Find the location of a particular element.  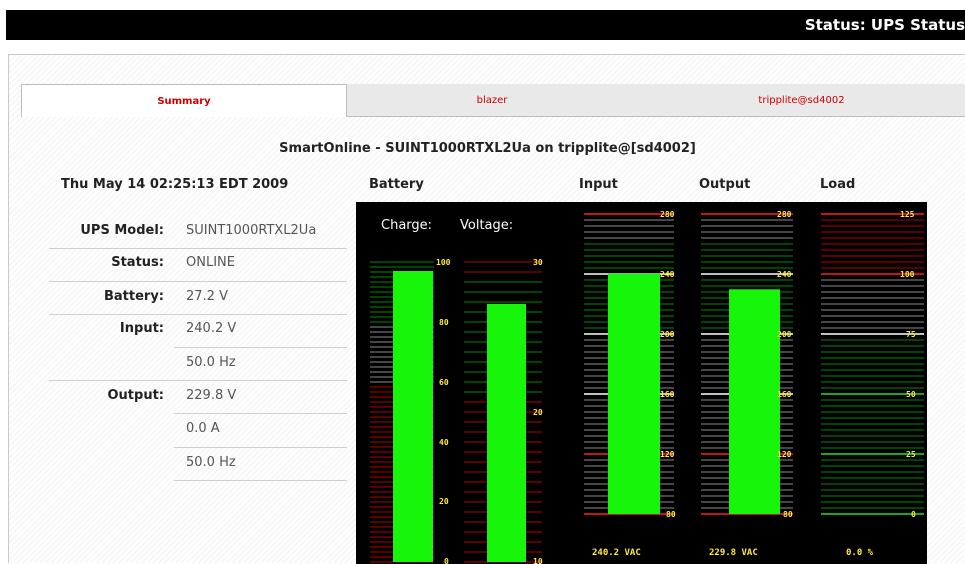

input-tick-280: 280 is located at coordinates (667, 214).